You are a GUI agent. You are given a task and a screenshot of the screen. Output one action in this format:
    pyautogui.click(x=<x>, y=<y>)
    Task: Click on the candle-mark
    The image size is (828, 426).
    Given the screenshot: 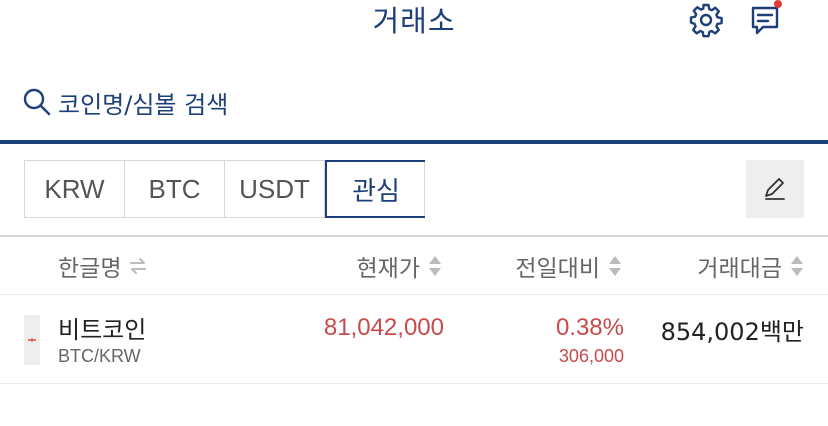 What is the action you would take?
    pyautogui.click(x=32, y=340)
    